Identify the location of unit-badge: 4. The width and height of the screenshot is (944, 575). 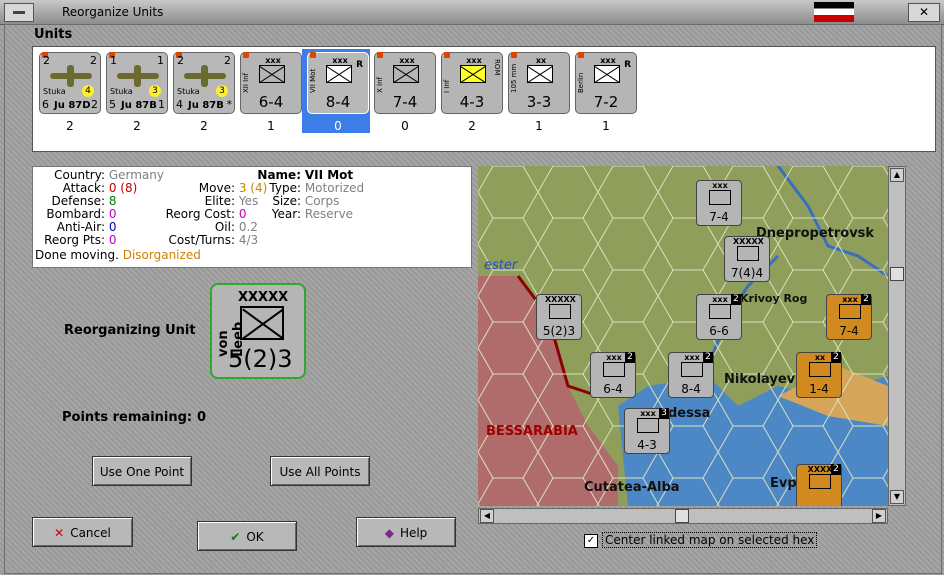
(88, 91).